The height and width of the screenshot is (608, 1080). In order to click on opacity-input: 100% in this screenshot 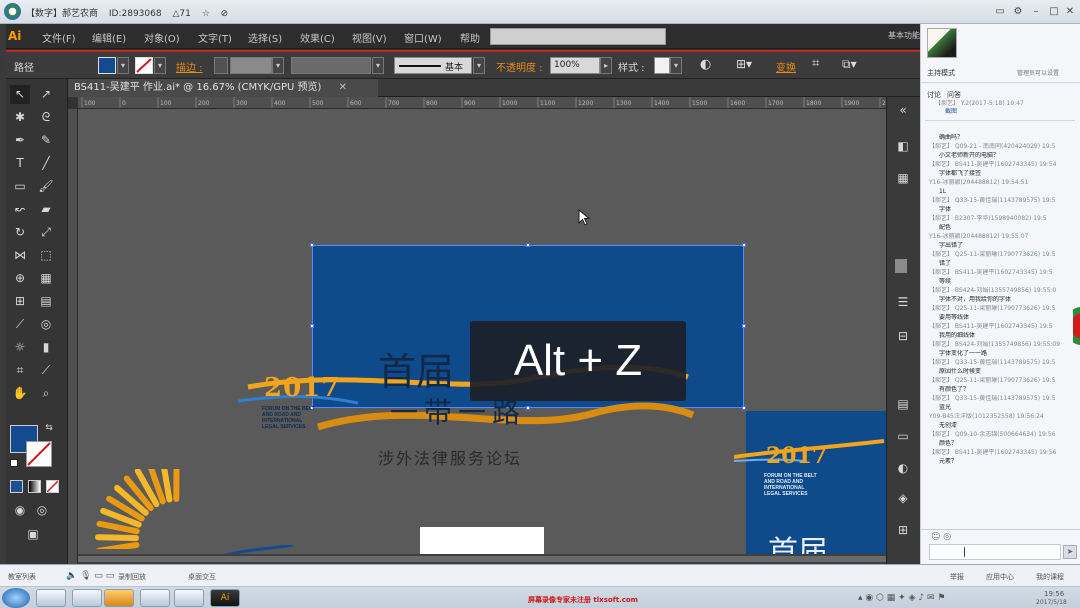, I will do `click(575, 65)`.